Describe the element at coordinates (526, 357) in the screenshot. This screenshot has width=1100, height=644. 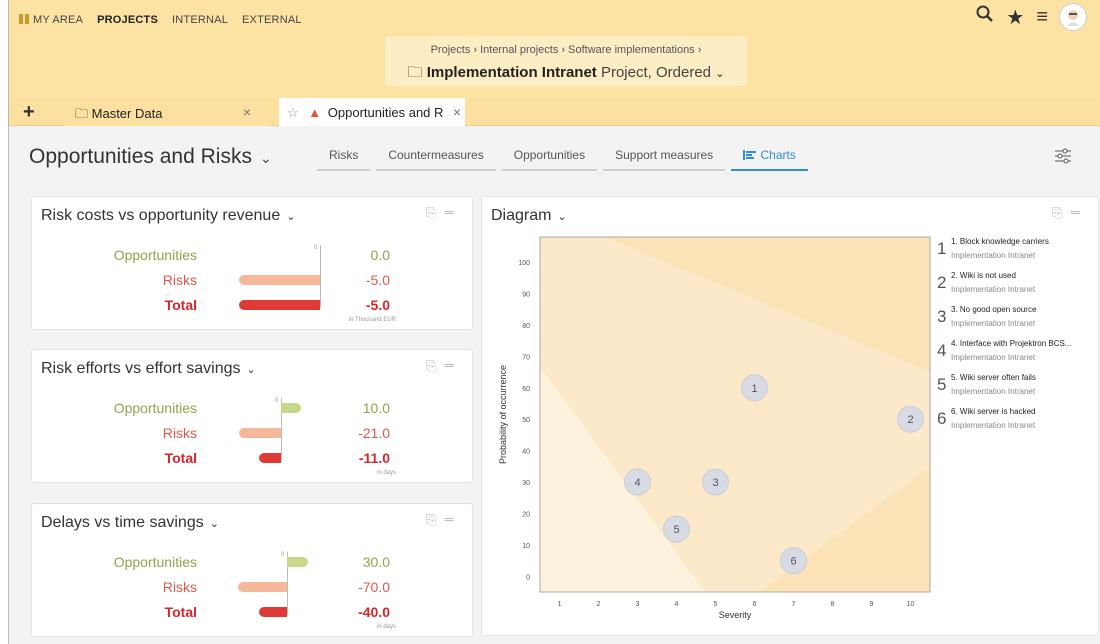
I see `y-tick-label: 70` at that location.